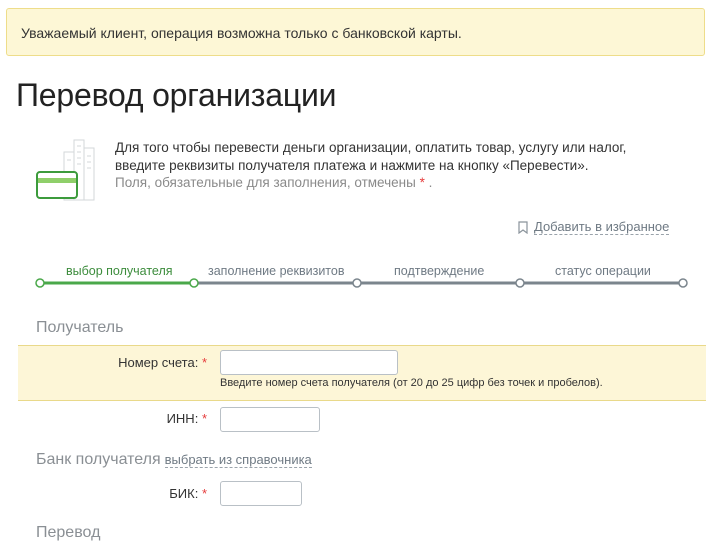  Describe the element at coordinates (204, 362) in the screenshot. I see `account-required-mark: *` at that location.